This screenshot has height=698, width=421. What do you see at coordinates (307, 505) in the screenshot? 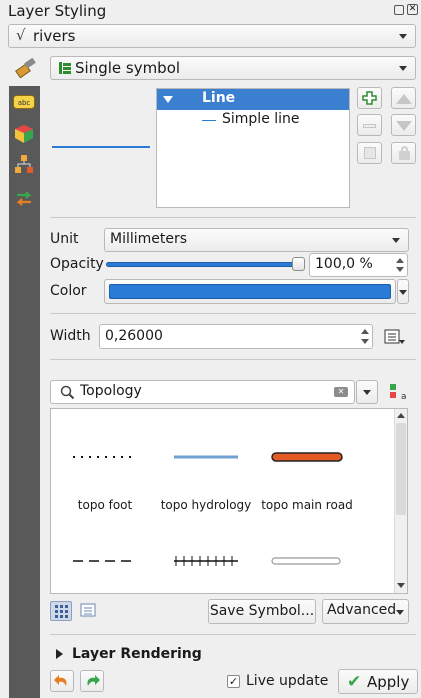
I see `symbol-name: topo main road` at bounding box center [307, 505].